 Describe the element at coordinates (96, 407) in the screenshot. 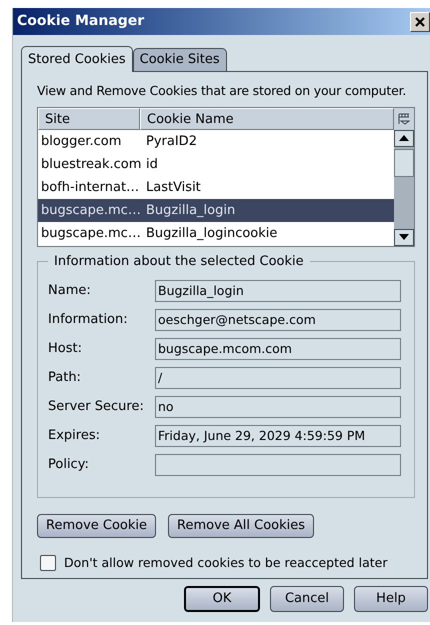

I see `field-label: Server Secure:` at that location.